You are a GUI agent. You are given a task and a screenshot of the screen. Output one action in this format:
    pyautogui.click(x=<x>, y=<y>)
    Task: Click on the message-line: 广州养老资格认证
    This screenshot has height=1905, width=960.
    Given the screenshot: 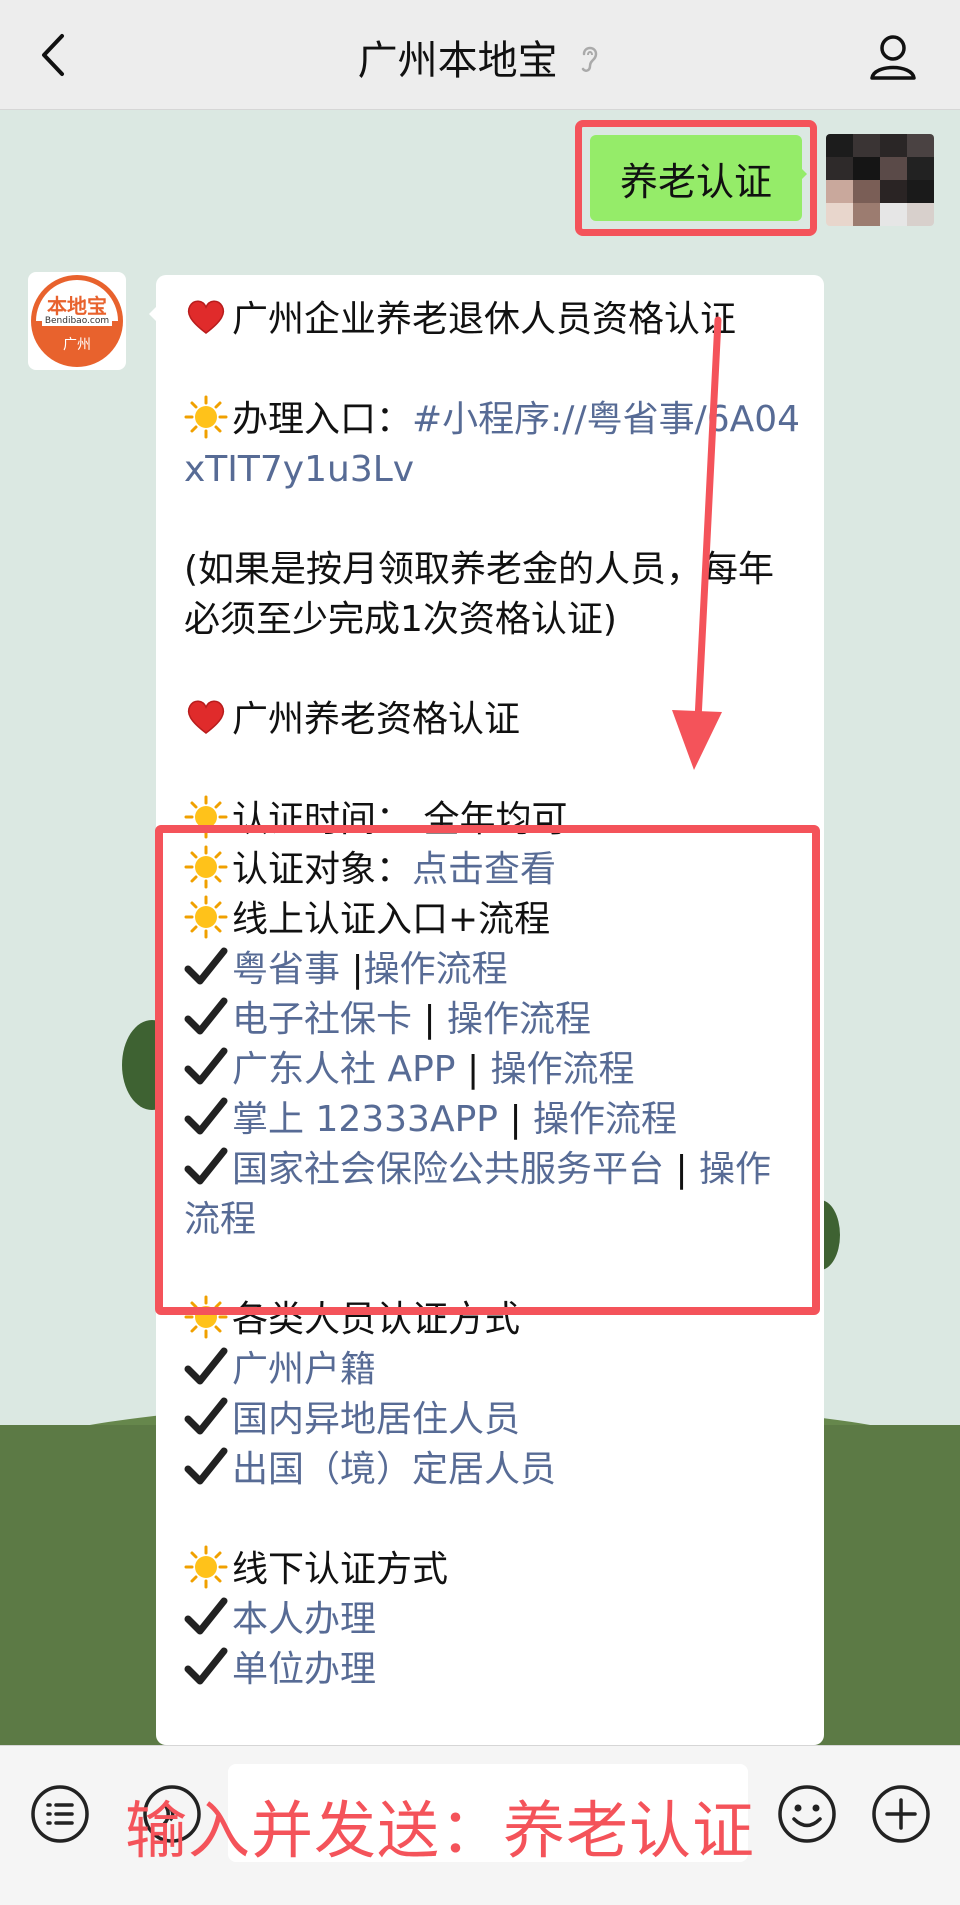 What is the action you would take?
    pyautogui.click(x=494, y=720)
    